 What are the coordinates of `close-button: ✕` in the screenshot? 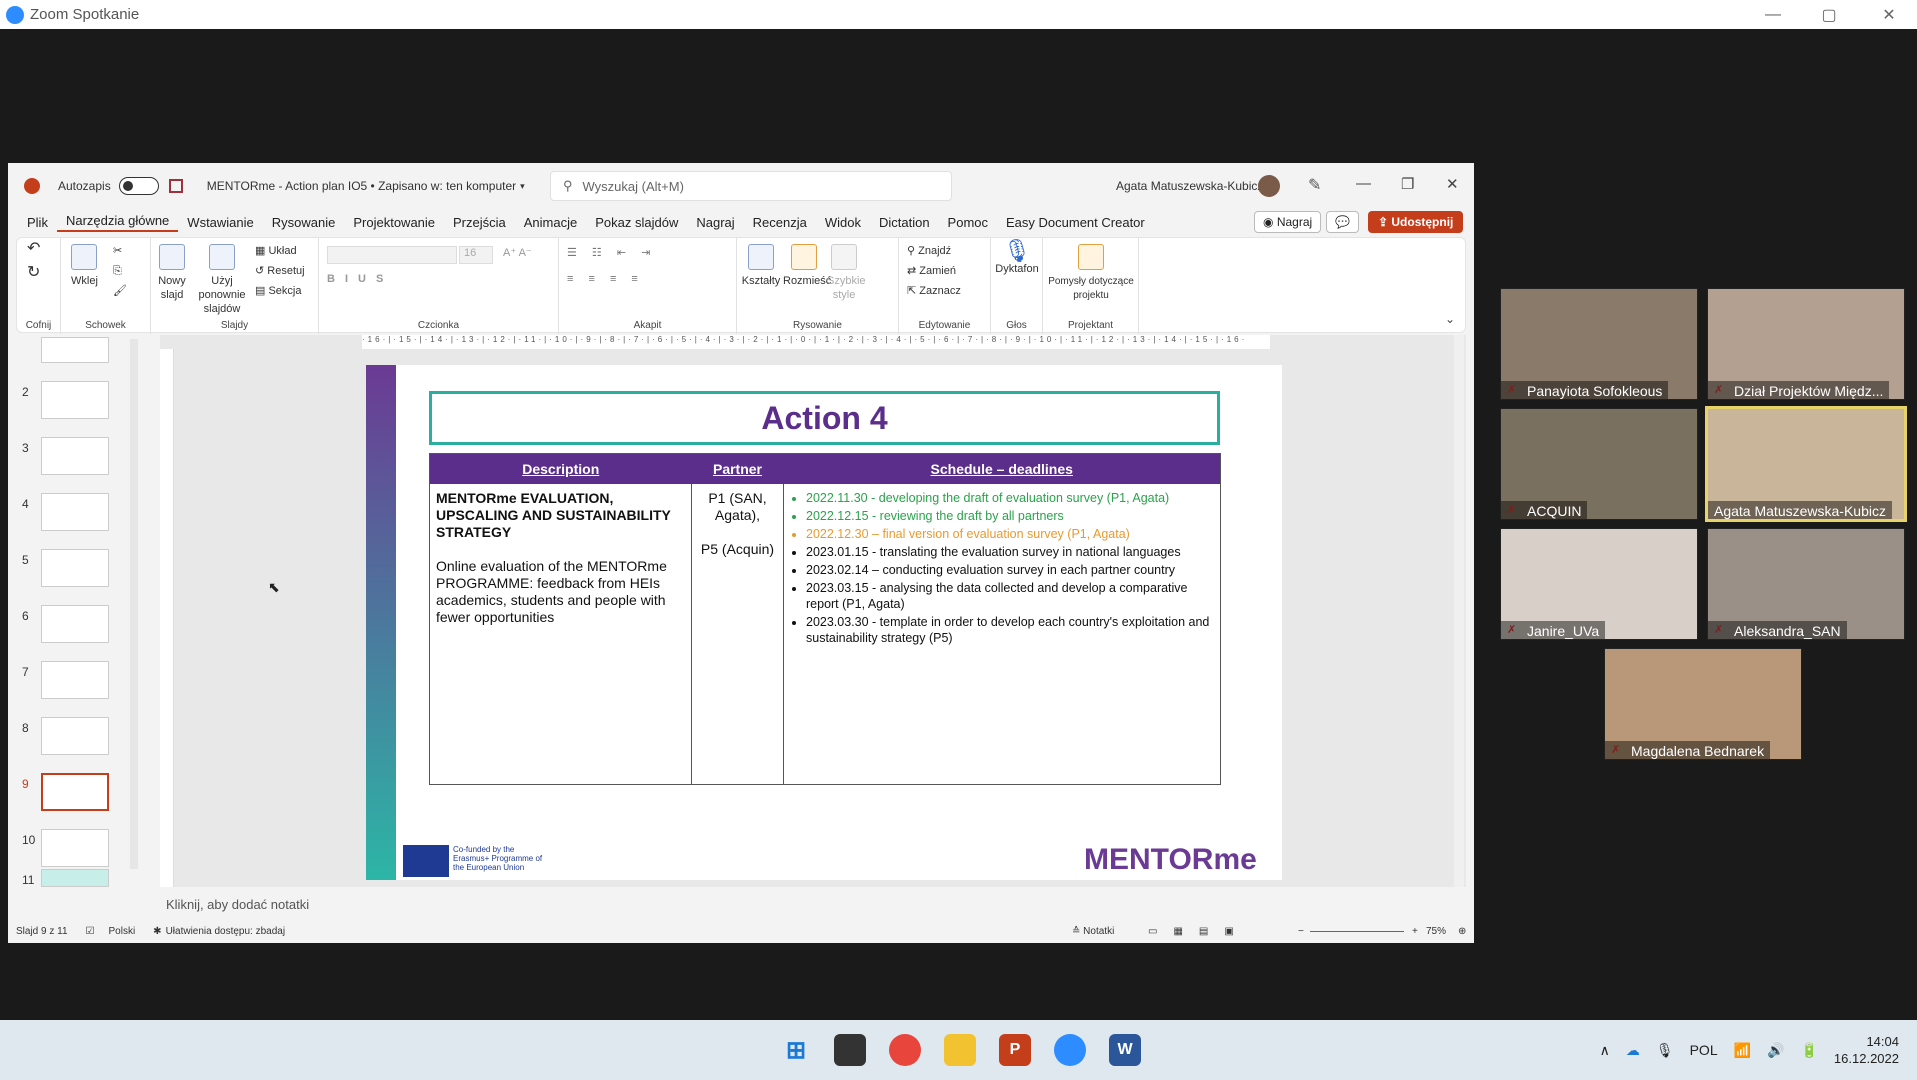 It's located at (1889, 14).